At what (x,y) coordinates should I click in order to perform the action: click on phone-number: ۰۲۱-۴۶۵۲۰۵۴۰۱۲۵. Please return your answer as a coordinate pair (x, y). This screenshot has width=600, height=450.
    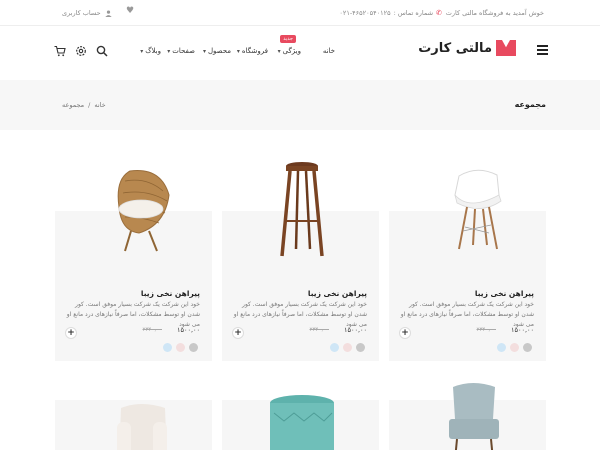
    Looking at the image, I should click on (365, 13).